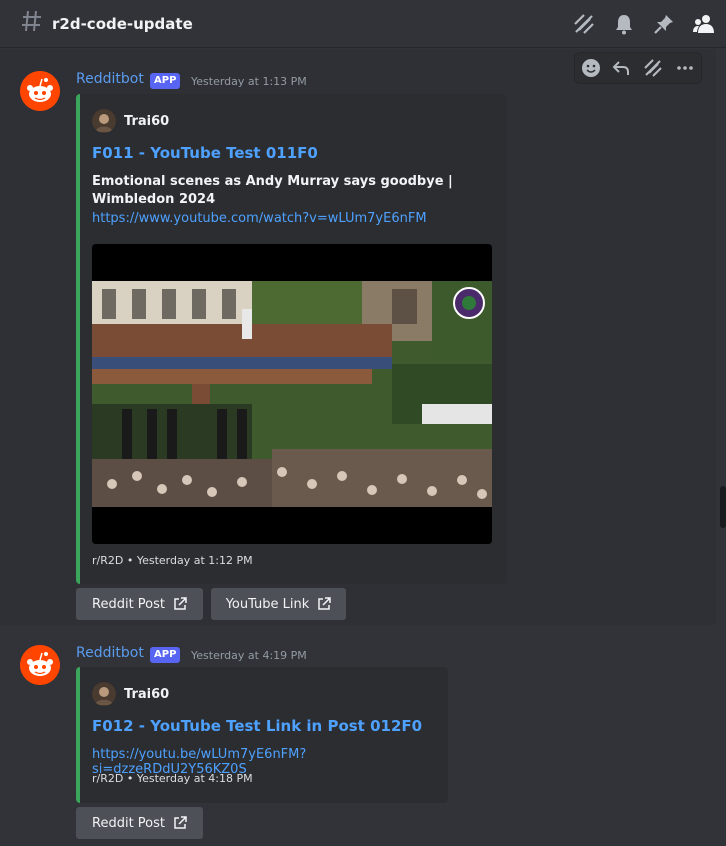 Image resolution: width=726 pixels, height=846 pixels. Describe the element at coordinates (267, 604) in the screenshot. I see `youtube-link-button-label: YouTube Link` at that location.